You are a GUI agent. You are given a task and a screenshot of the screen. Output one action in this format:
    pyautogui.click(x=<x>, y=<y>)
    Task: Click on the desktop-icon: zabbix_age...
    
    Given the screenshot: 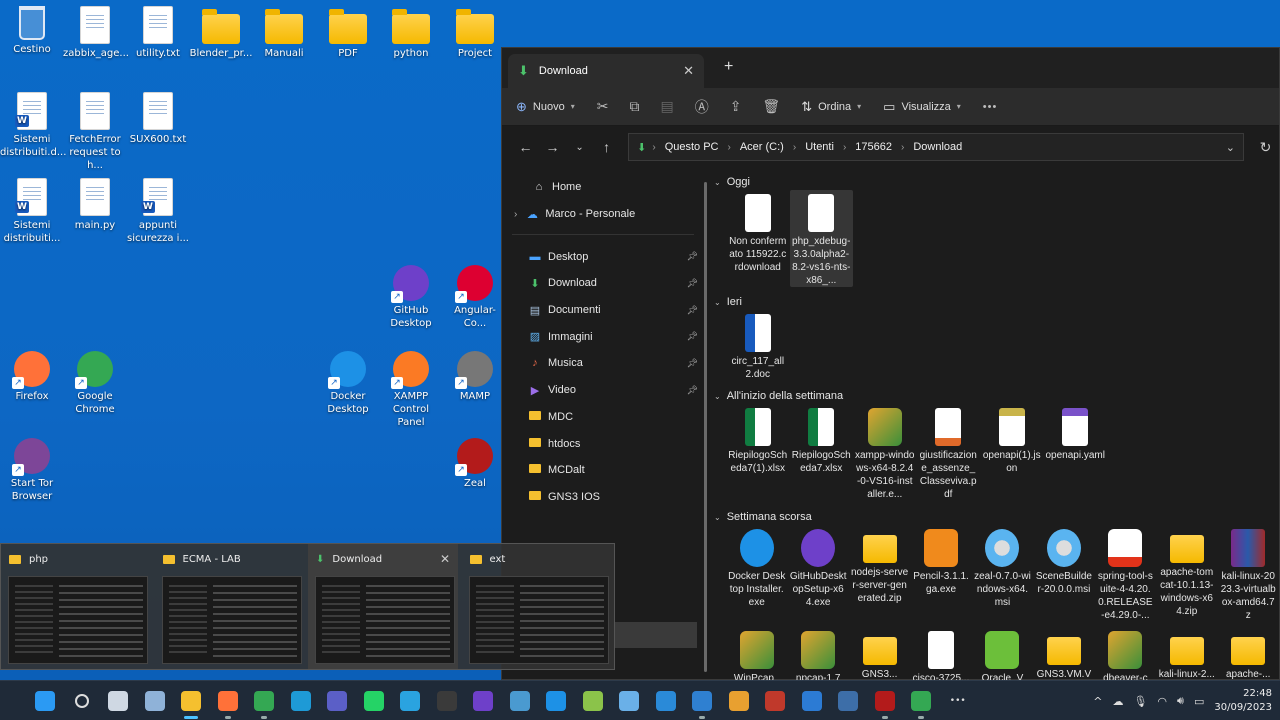 What is the action you would take?
    pyautogui.click(x=96, y=33)
    